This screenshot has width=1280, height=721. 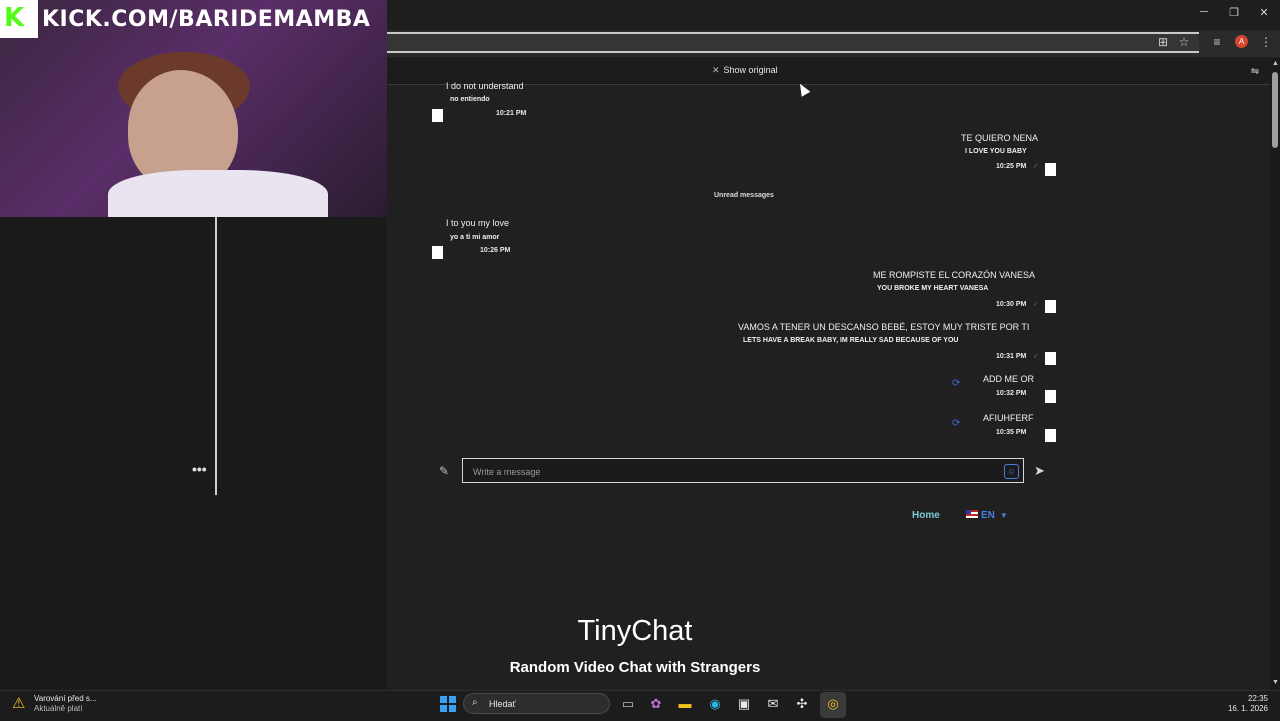 I want to click on message-translation: YOU BROKE MY HEART VANESA, so click(x=933, y=288).